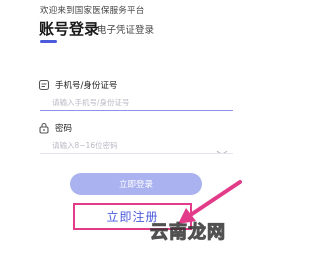 The width and height of the screenshot is (320, 257). I want to click on tab-account-login: 账号登录, so click(69, 28).